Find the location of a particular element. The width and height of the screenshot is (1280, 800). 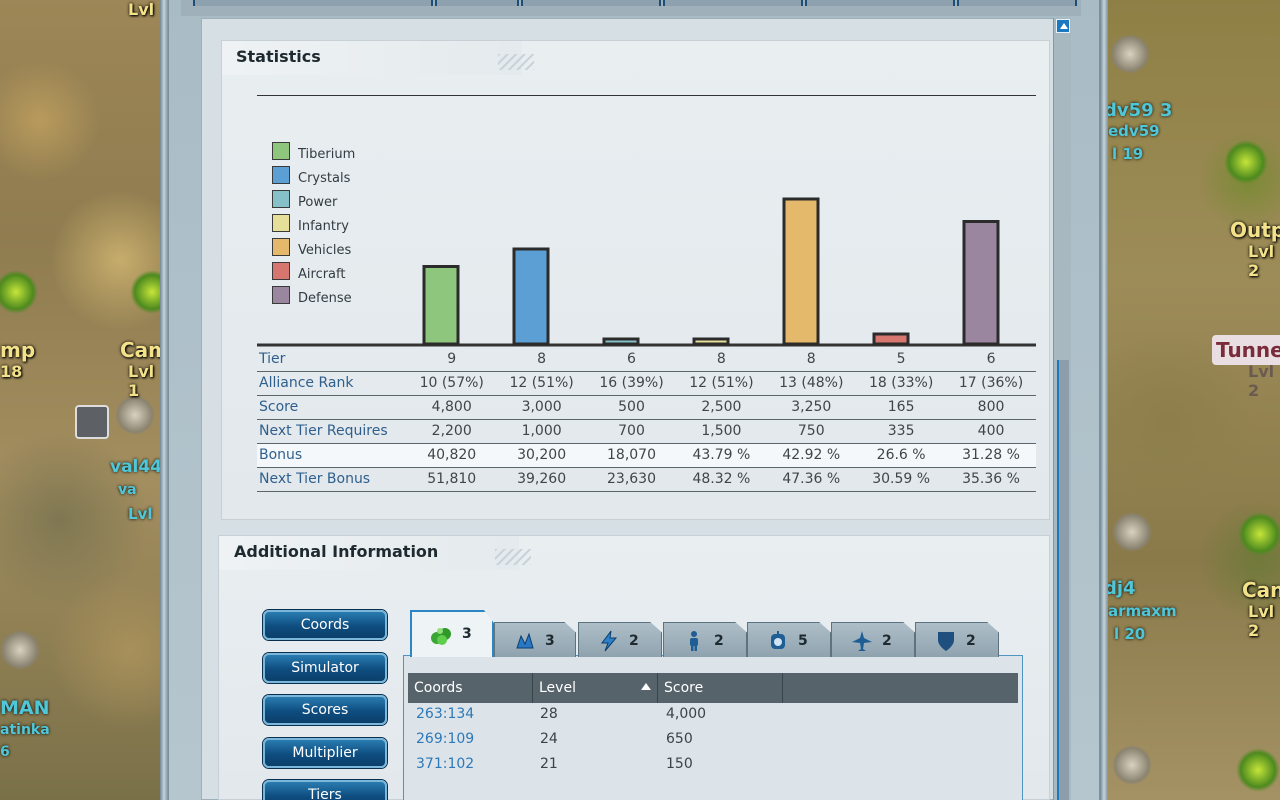

sort-ascending-icon is located at coordinates (646, 686).